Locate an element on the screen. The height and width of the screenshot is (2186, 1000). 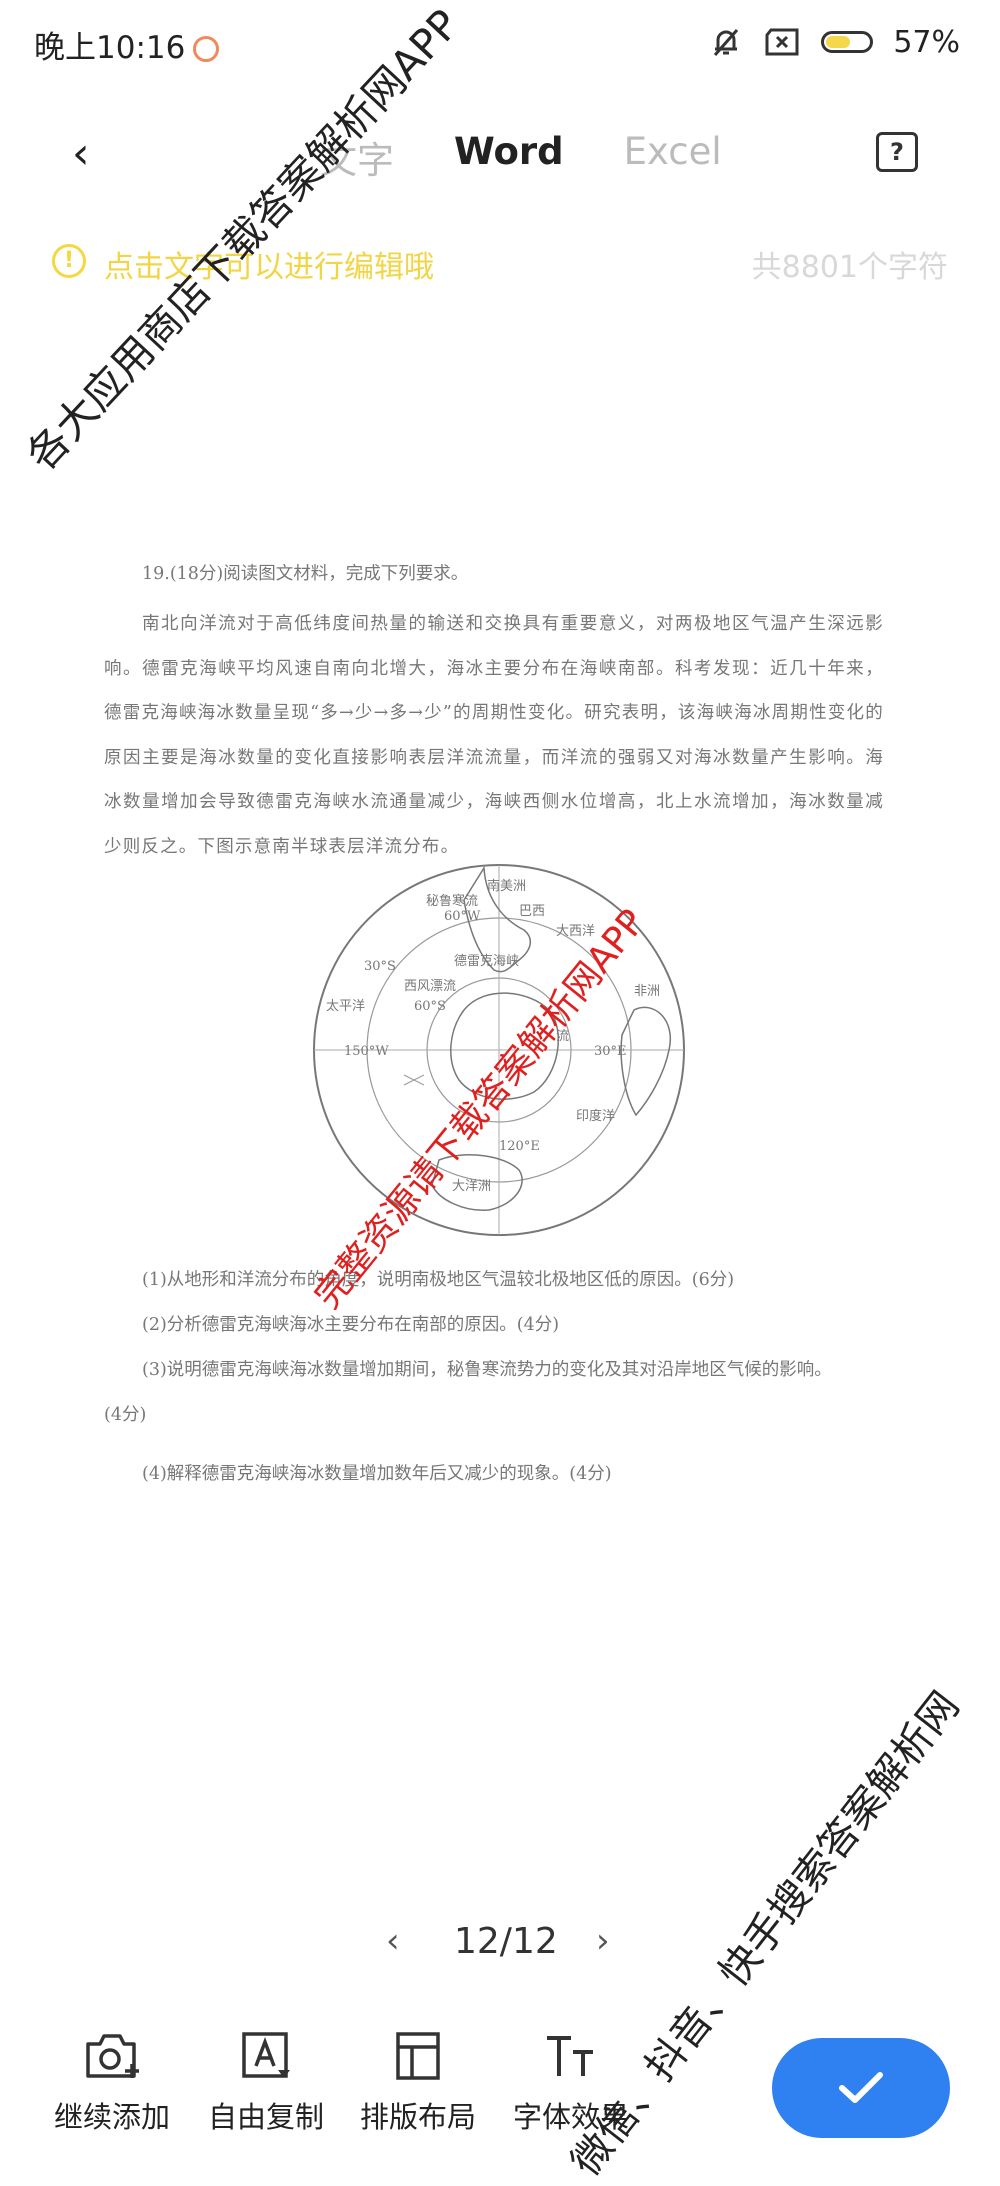
add-more-label: 继续添加 is located at coordinates (111, 2117).